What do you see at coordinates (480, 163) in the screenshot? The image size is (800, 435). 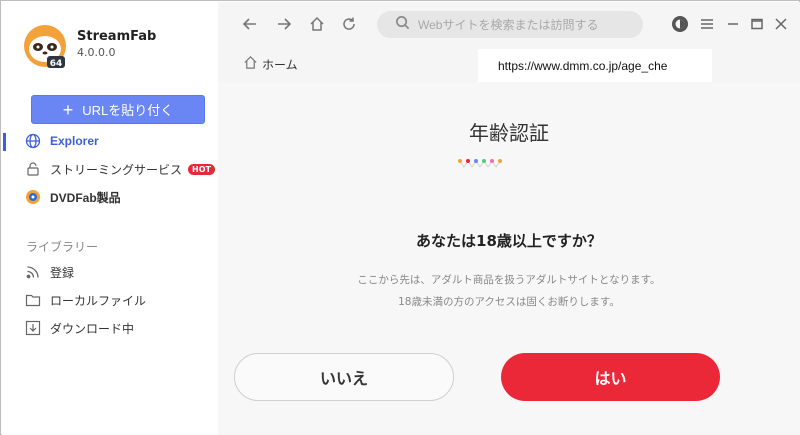 I see `decoration-icon` at bounding box center [480, 163].